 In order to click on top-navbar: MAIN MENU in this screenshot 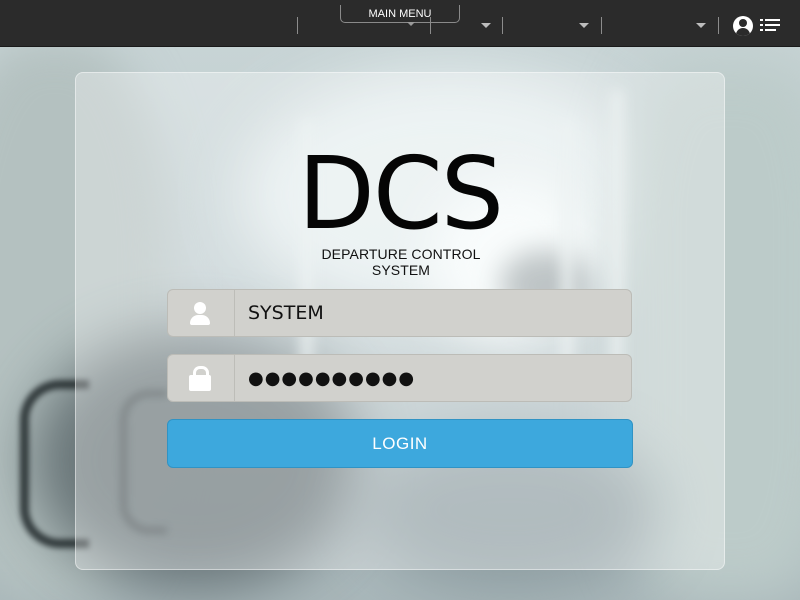, I will do `click(400, 23)`.